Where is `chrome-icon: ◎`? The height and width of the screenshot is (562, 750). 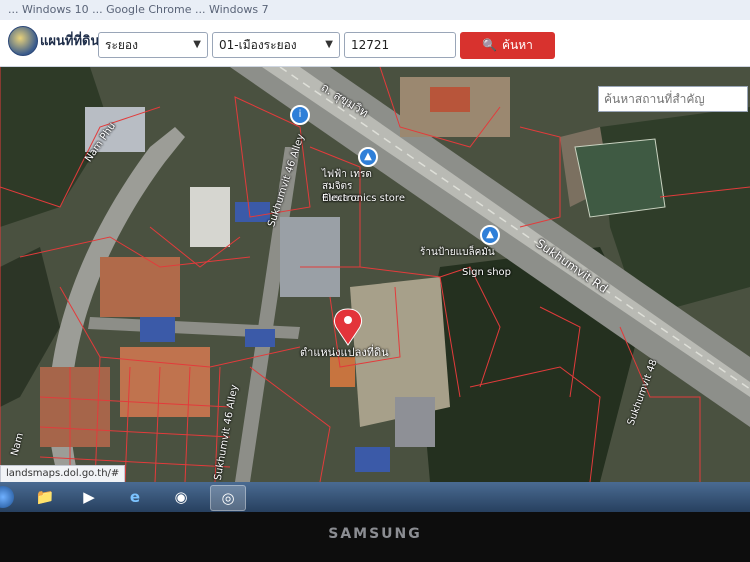
chrome-icon: ◎ is located at coordinates (228, 498).